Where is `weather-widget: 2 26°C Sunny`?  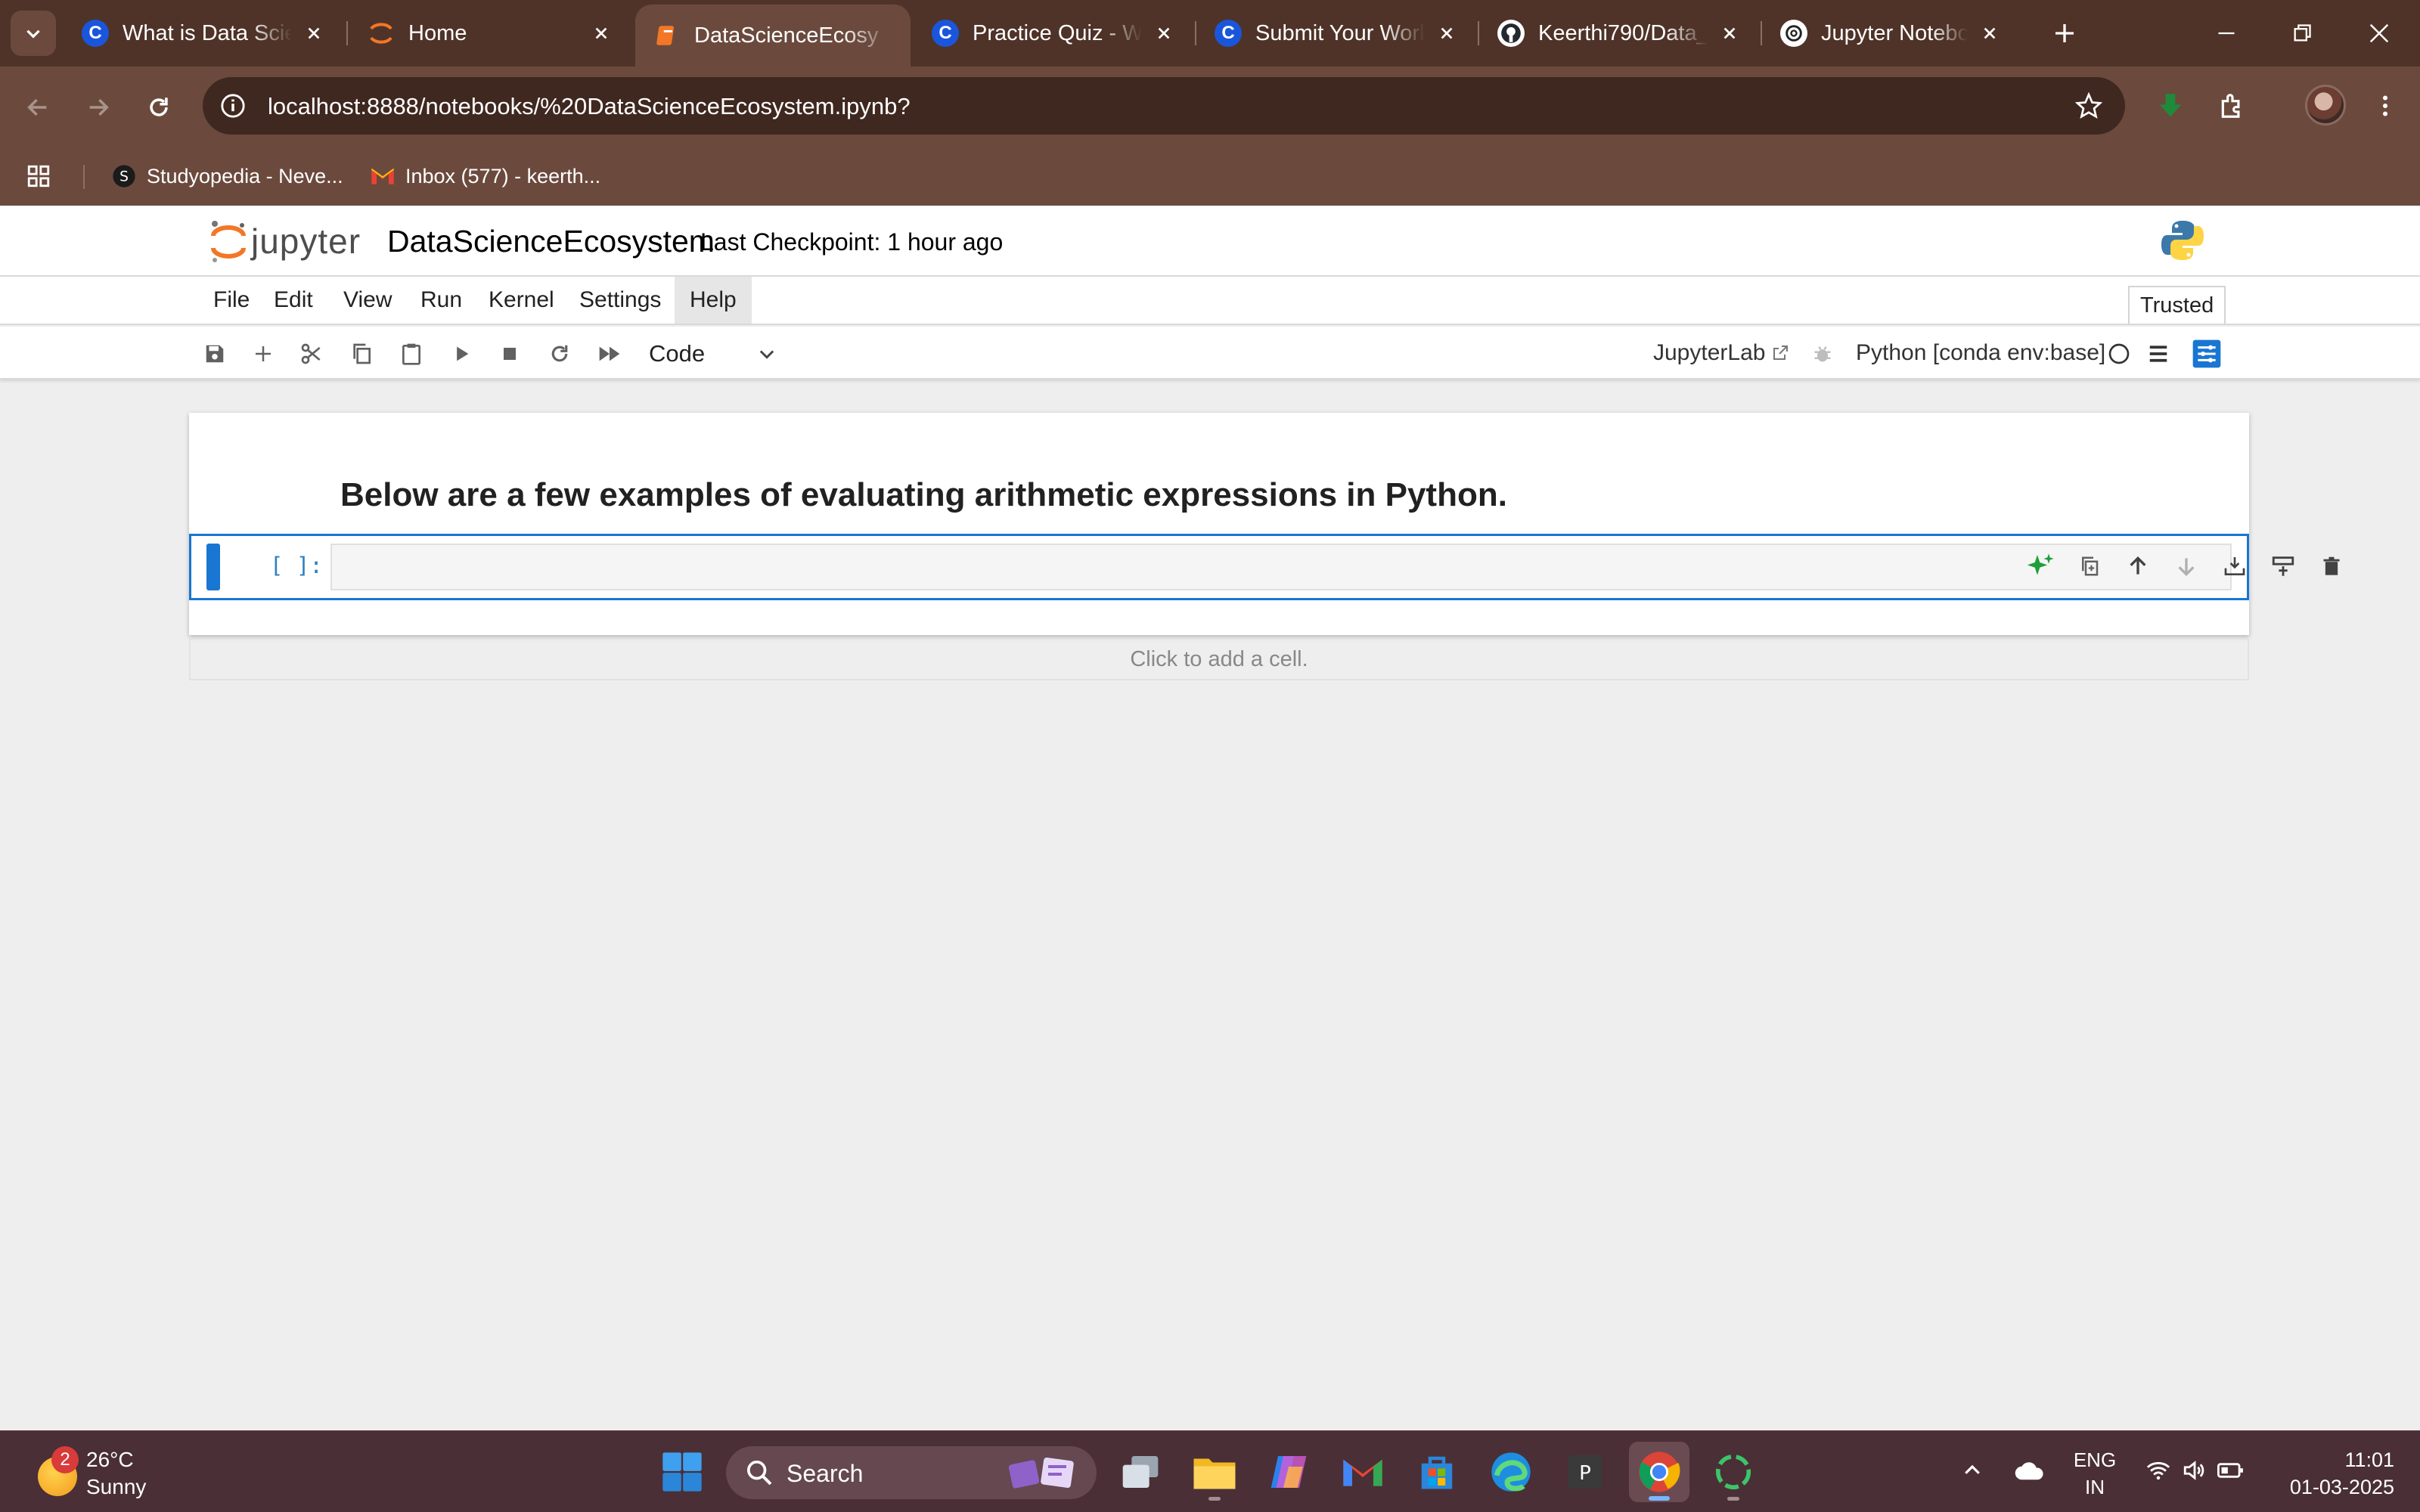
weather-widget: 2 26°C Sunny is located at coordinates (109, 1473).